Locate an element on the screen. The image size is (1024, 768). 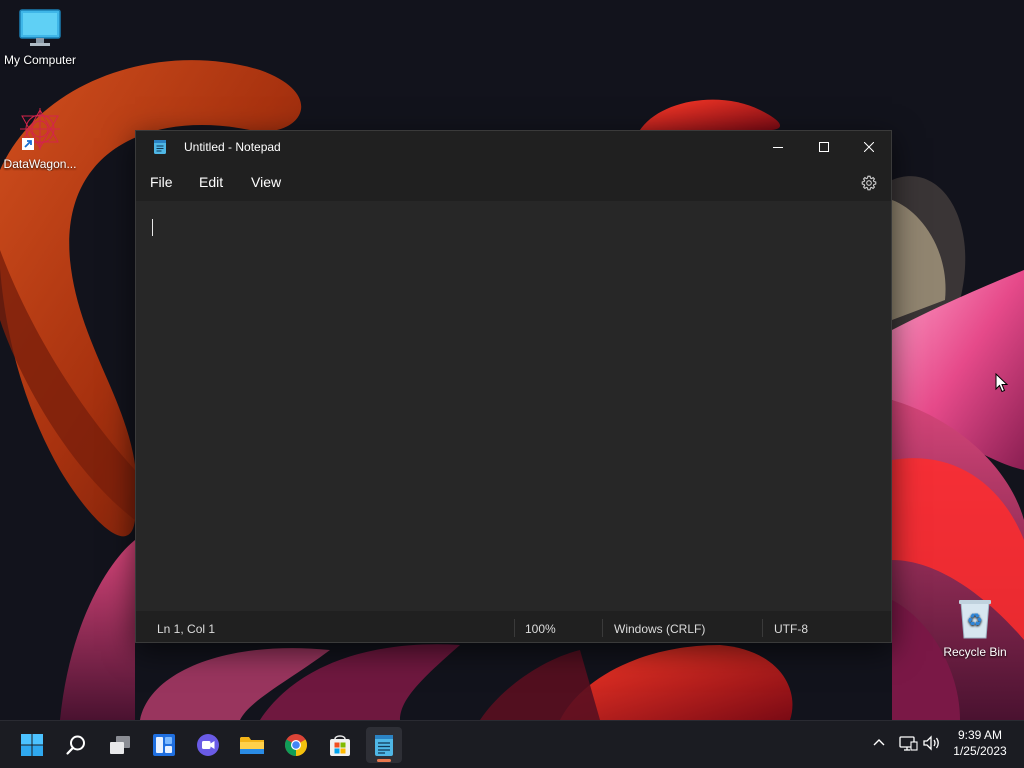
running-indicator is located at coordinates (384, 760).